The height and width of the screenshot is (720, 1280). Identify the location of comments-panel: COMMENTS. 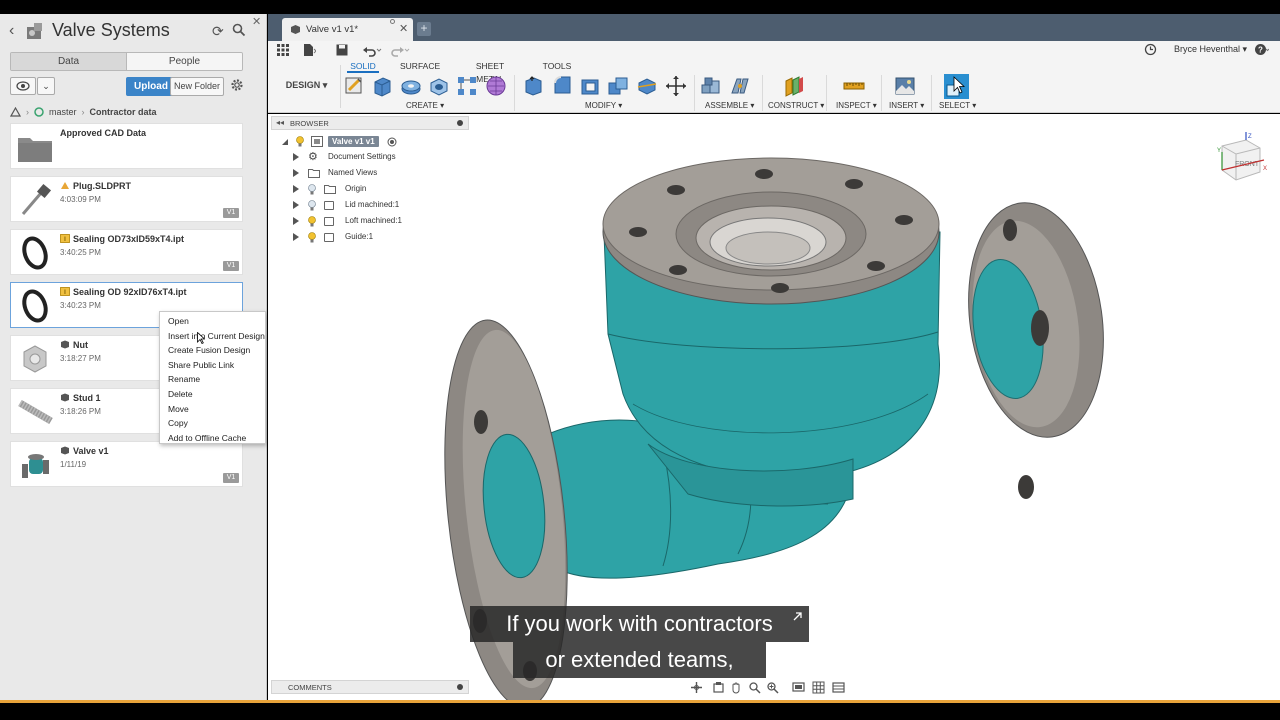
(370, 687).